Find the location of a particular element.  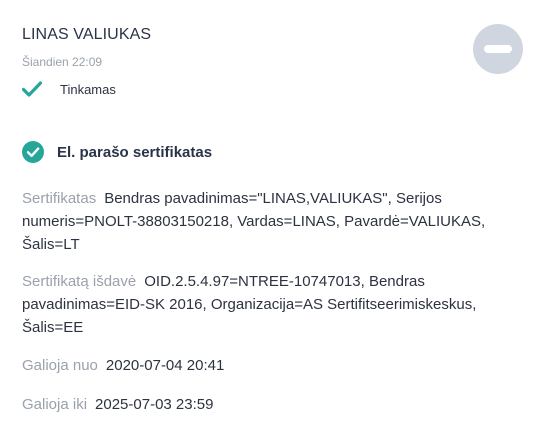

check-icon is located at coordinates (32, 89).